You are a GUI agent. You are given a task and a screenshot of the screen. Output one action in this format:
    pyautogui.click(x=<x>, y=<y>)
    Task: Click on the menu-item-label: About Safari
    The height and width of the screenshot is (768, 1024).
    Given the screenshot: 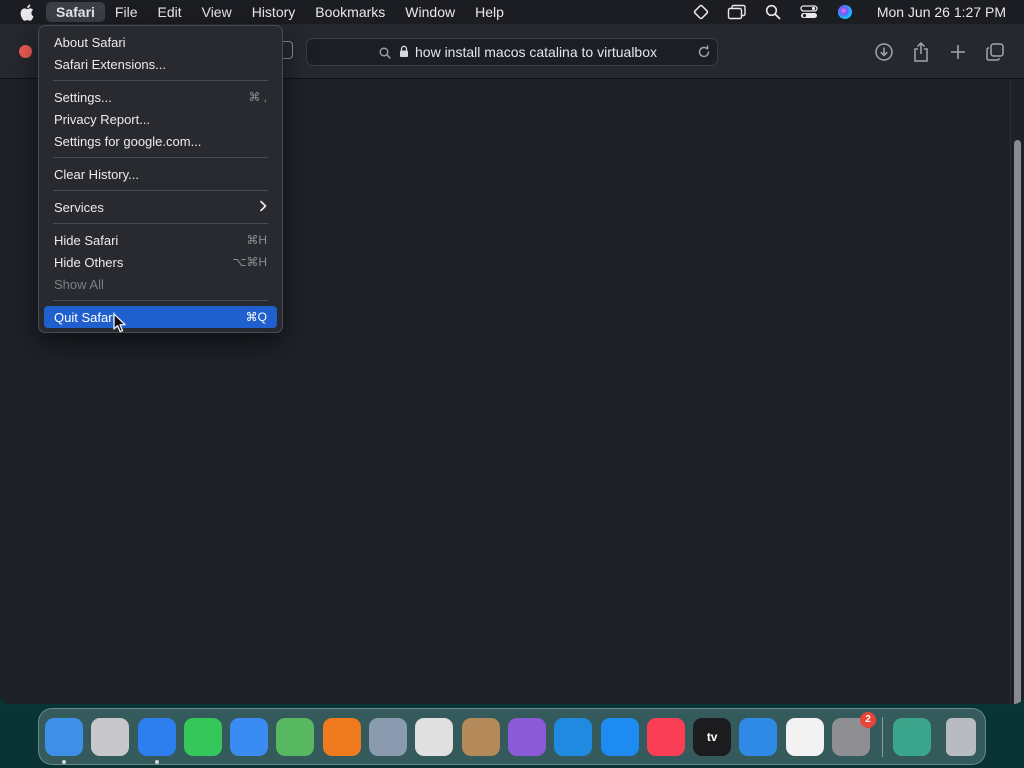 What is the action you would take?
    pyautogui.click(x=90, y=42)
    